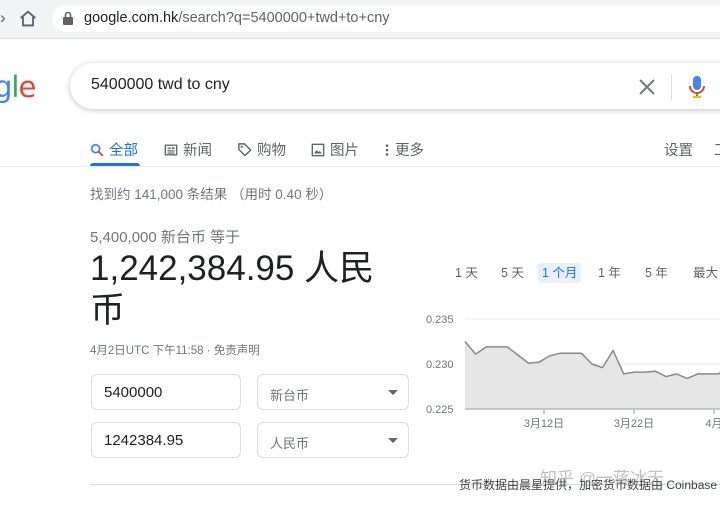 The width and height of the screenshot is (720, 508). What do you see at coordinates (232, 268) in the screenshot?
I see `conversion-result-line1: 1,242,384.95 人民` at bounding box center [232, 268].